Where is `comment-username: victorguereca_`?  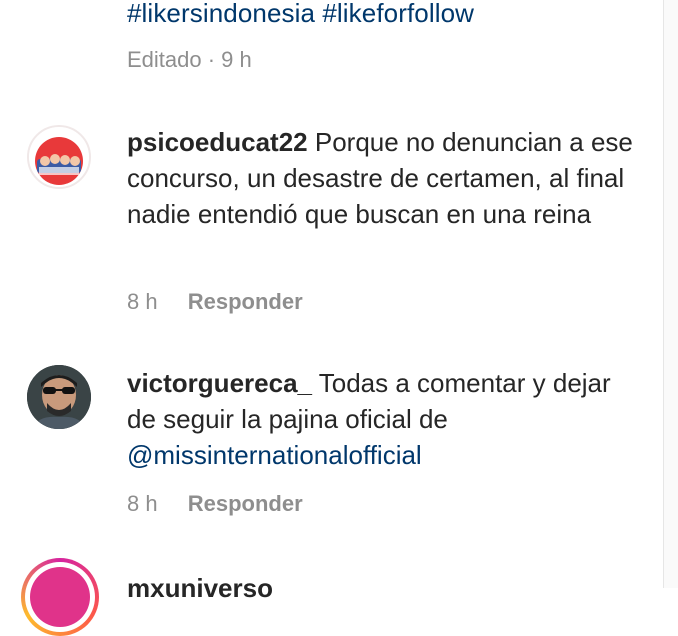
comment-username: victorguereca_ is located at coordinates (219, 383).